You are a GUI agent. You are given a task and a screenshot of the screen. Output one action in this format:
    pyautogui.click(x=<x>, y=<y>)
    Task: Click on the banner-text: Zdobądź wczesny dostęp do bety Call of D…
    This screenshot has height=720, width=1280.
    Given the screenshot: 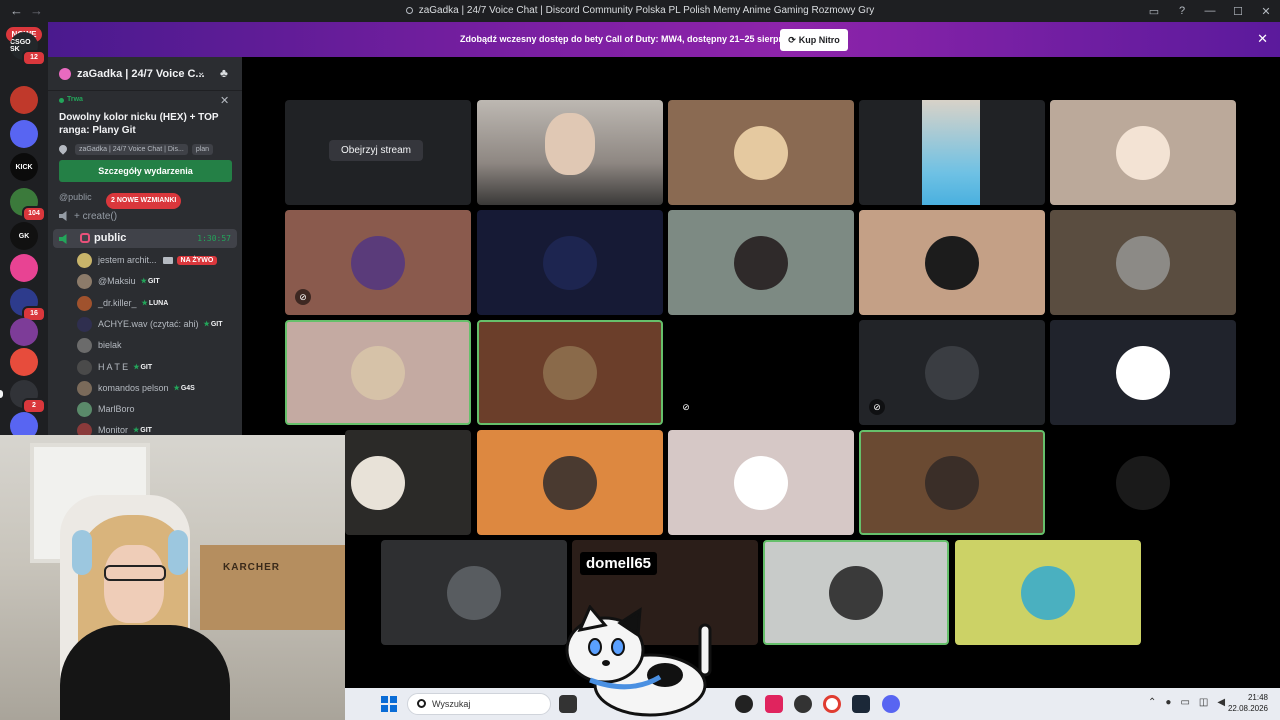 What is the action you would take?
    pyautogui.click(x=627, y=39)
    